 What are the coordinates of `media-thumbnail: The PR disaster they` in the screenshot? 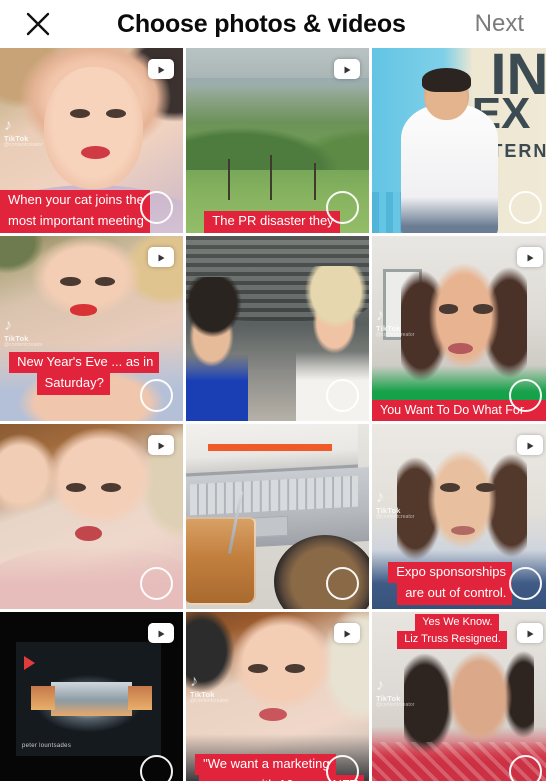 It's located at (277, 140).